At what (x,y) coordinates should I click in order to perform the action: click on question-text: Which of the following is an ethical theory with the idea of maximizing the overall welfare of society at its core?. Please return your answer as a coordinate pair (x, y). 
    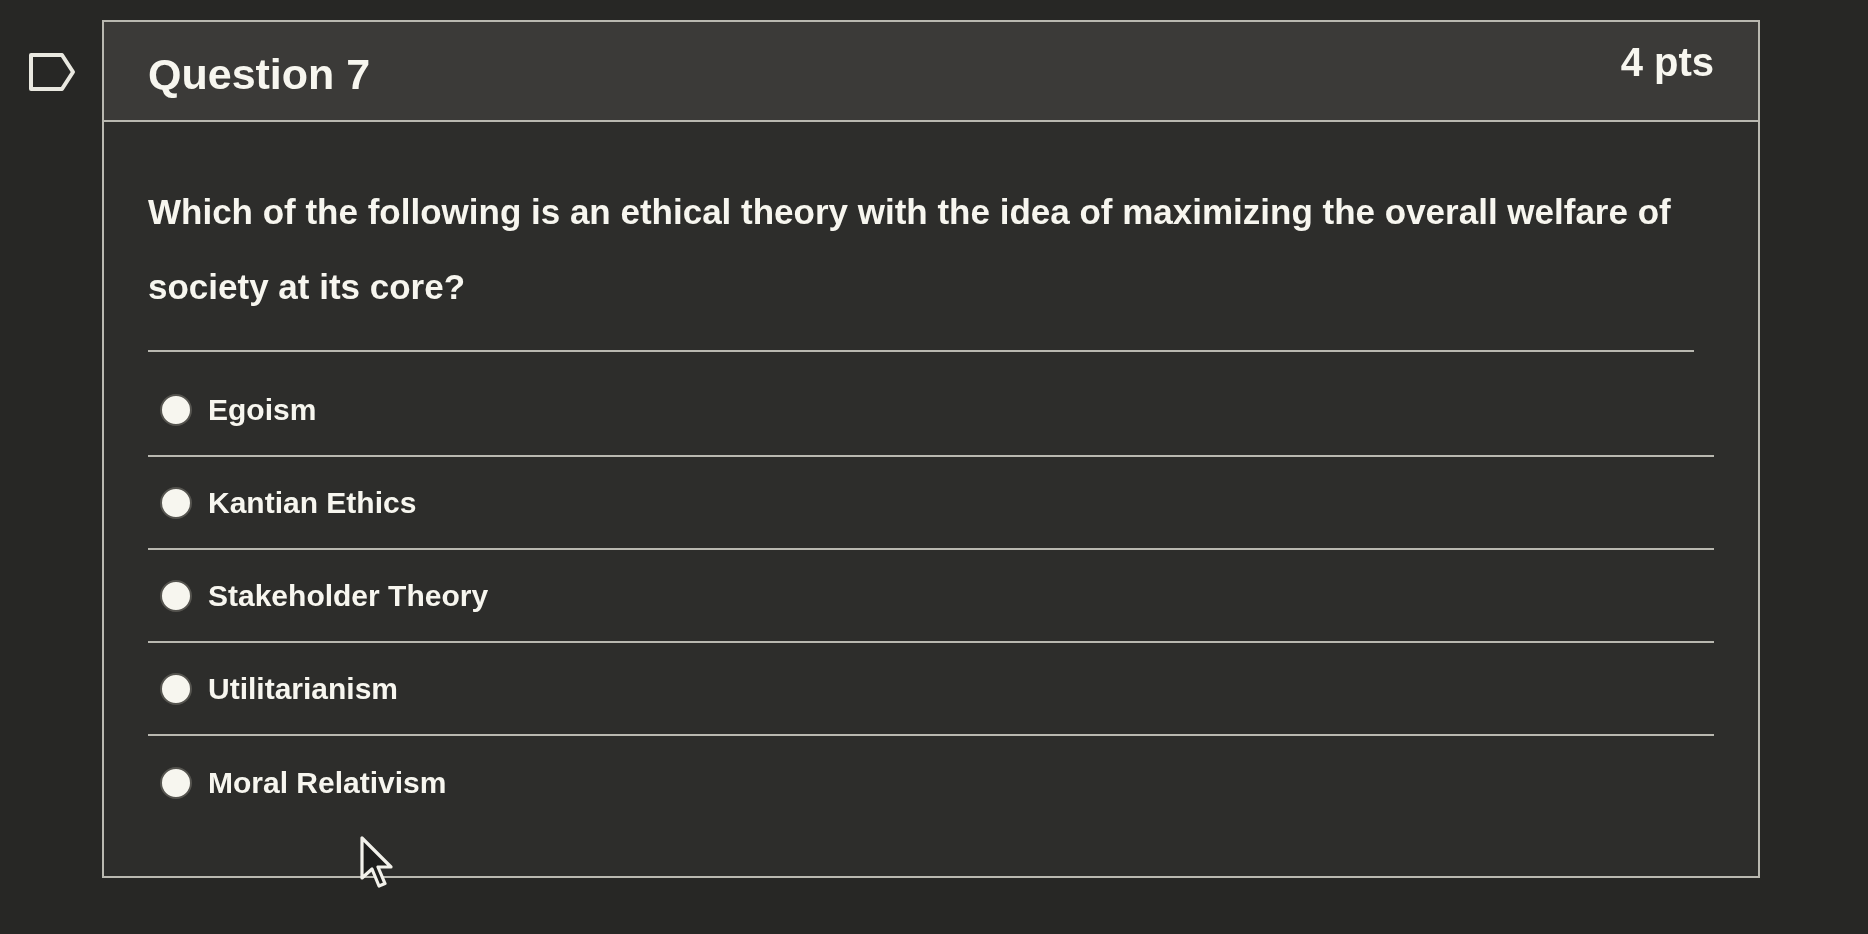
    Looking at the image, I should click on (910, 249).